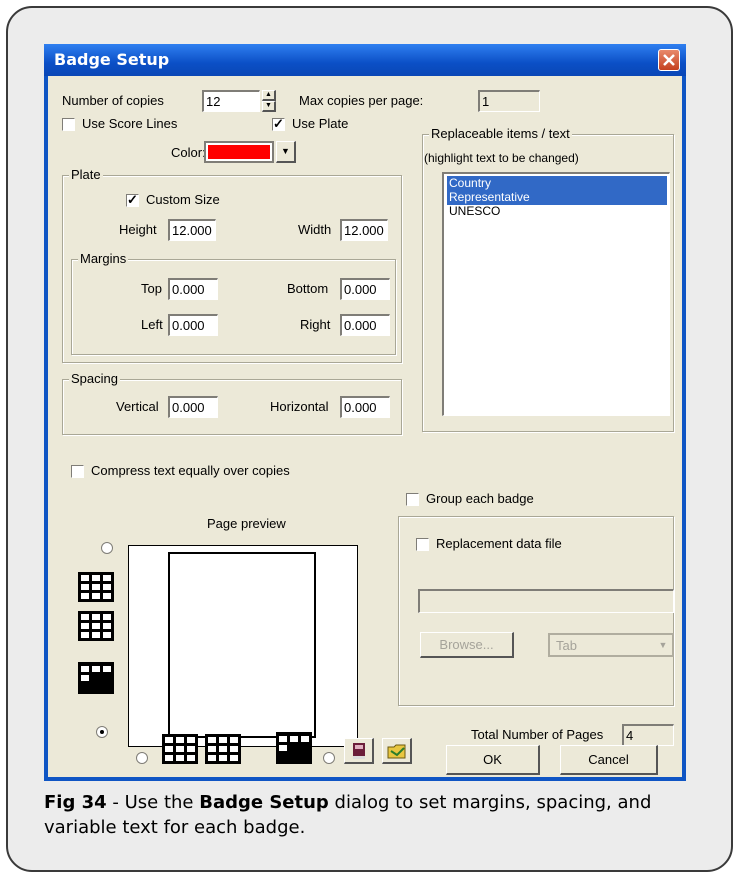 This screenshot has height=880, width=742. I want to click on title-bar: Badge Setup, so click(365, 60).